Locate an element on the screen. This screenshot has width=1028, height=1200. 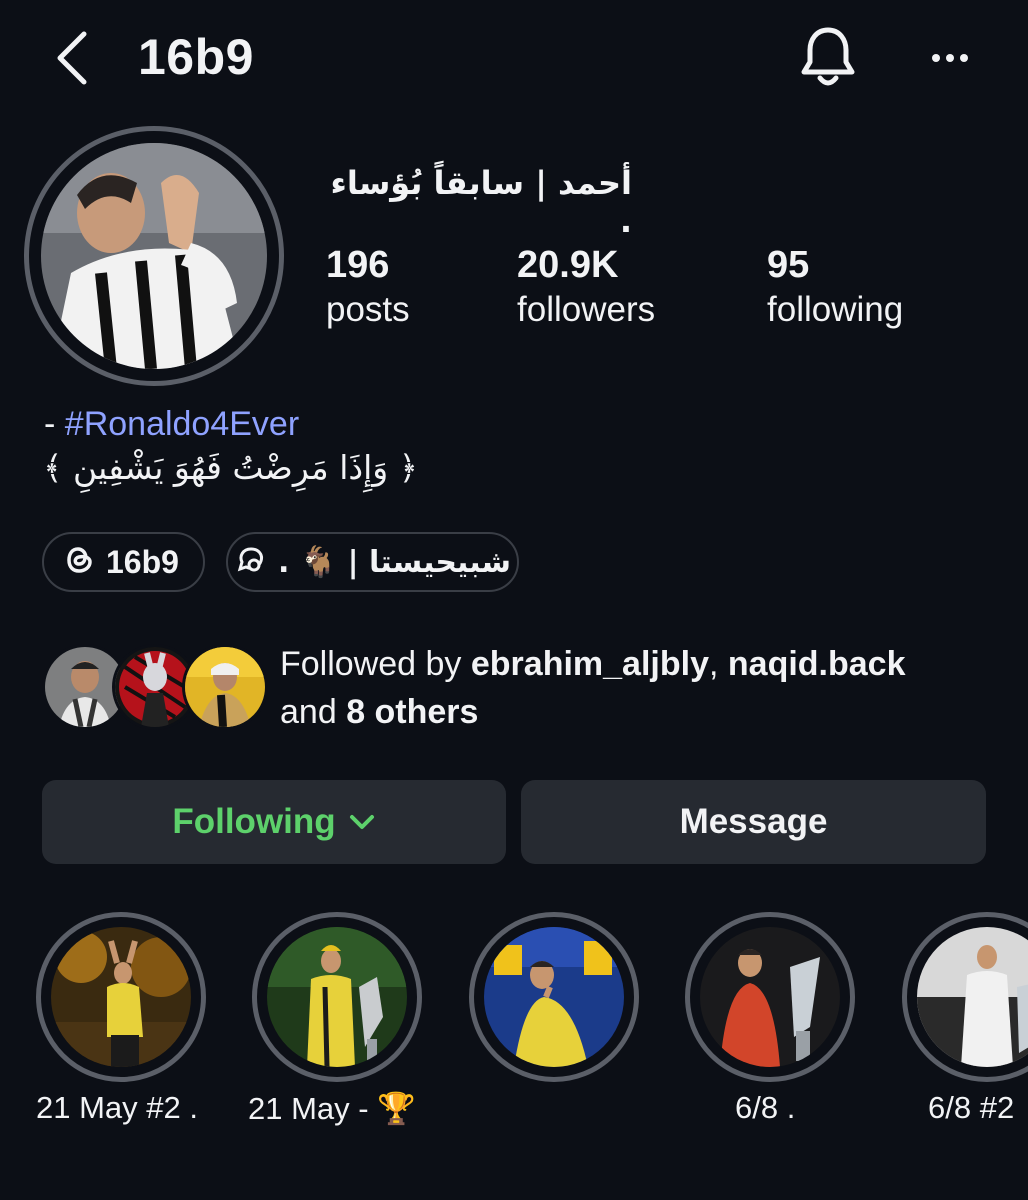
following-button: Following is located at coordinates (274, 822).